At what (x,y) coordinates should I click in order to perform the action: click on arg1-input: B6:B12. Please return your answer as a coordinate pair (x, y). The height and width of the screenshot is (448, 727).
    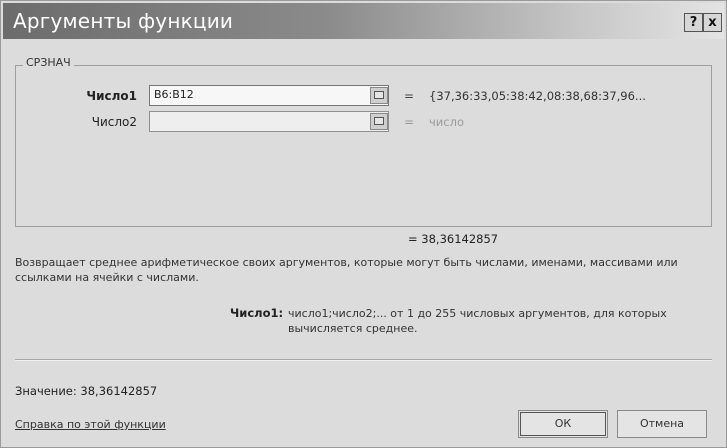
    Looking at the image, I should click on (269, 95).